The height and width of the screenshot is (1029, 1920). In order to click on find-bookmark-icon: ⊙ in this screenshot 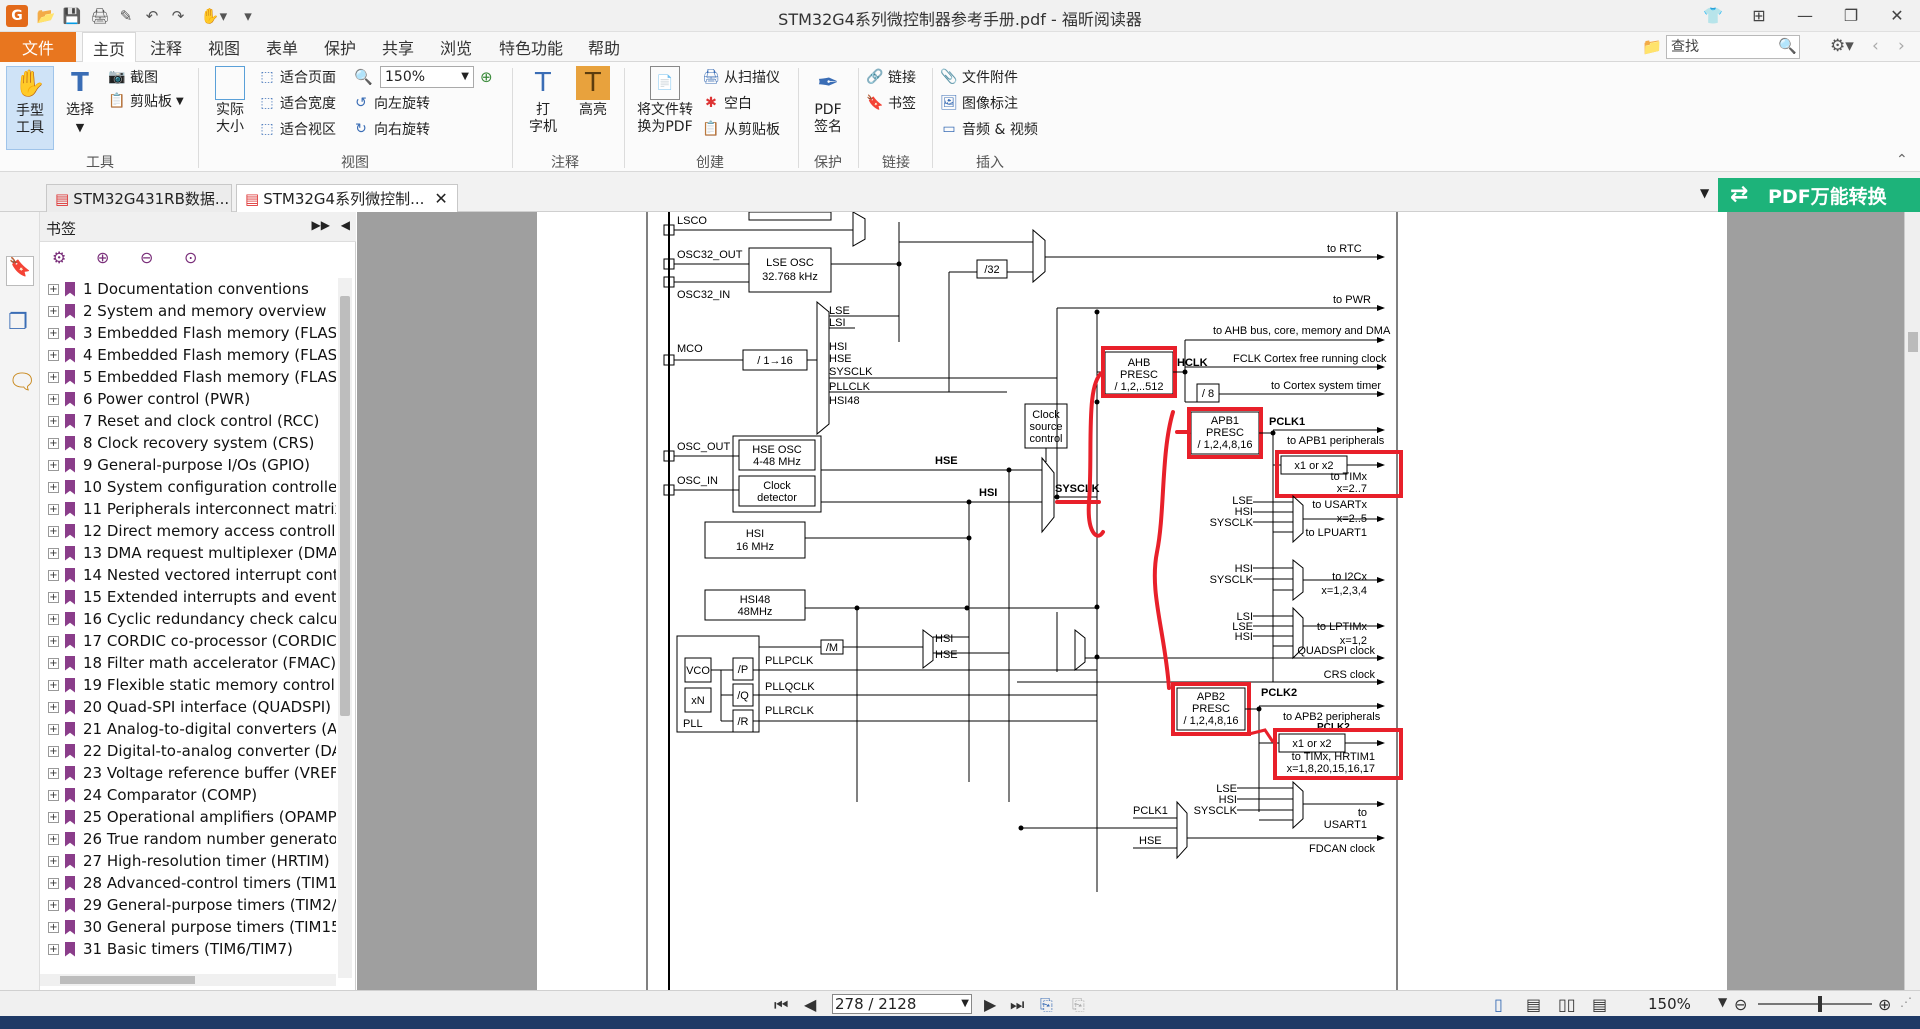, I will do `click(190, 257)`.